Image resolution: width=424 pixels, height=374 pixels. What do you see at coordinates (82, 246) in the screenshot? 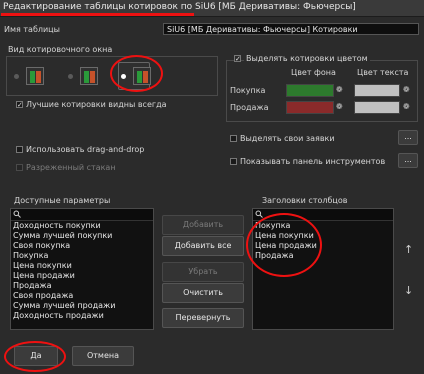
I see `list-item: Своя покупка` at bounding box center [82, 246].